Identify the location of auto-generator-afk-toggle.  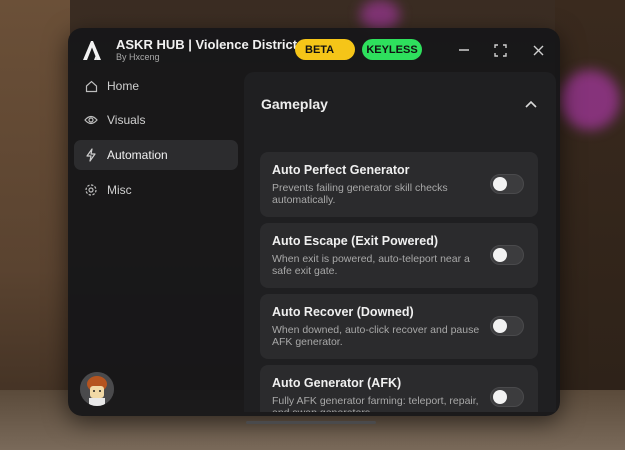
(507, 397).